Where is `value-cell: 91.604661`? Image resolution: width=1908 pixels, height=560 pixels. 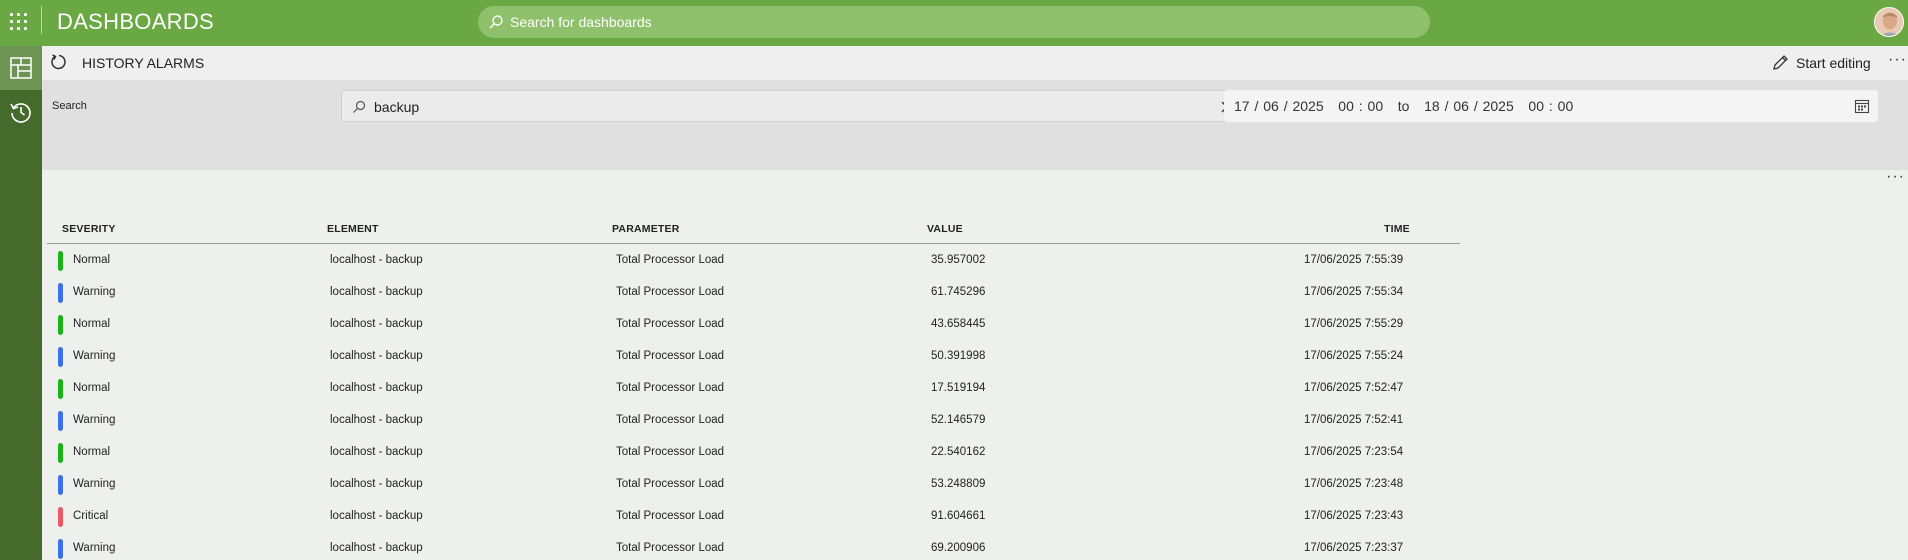 value-cell: 91.604661 is located at coordinates (958, 516).